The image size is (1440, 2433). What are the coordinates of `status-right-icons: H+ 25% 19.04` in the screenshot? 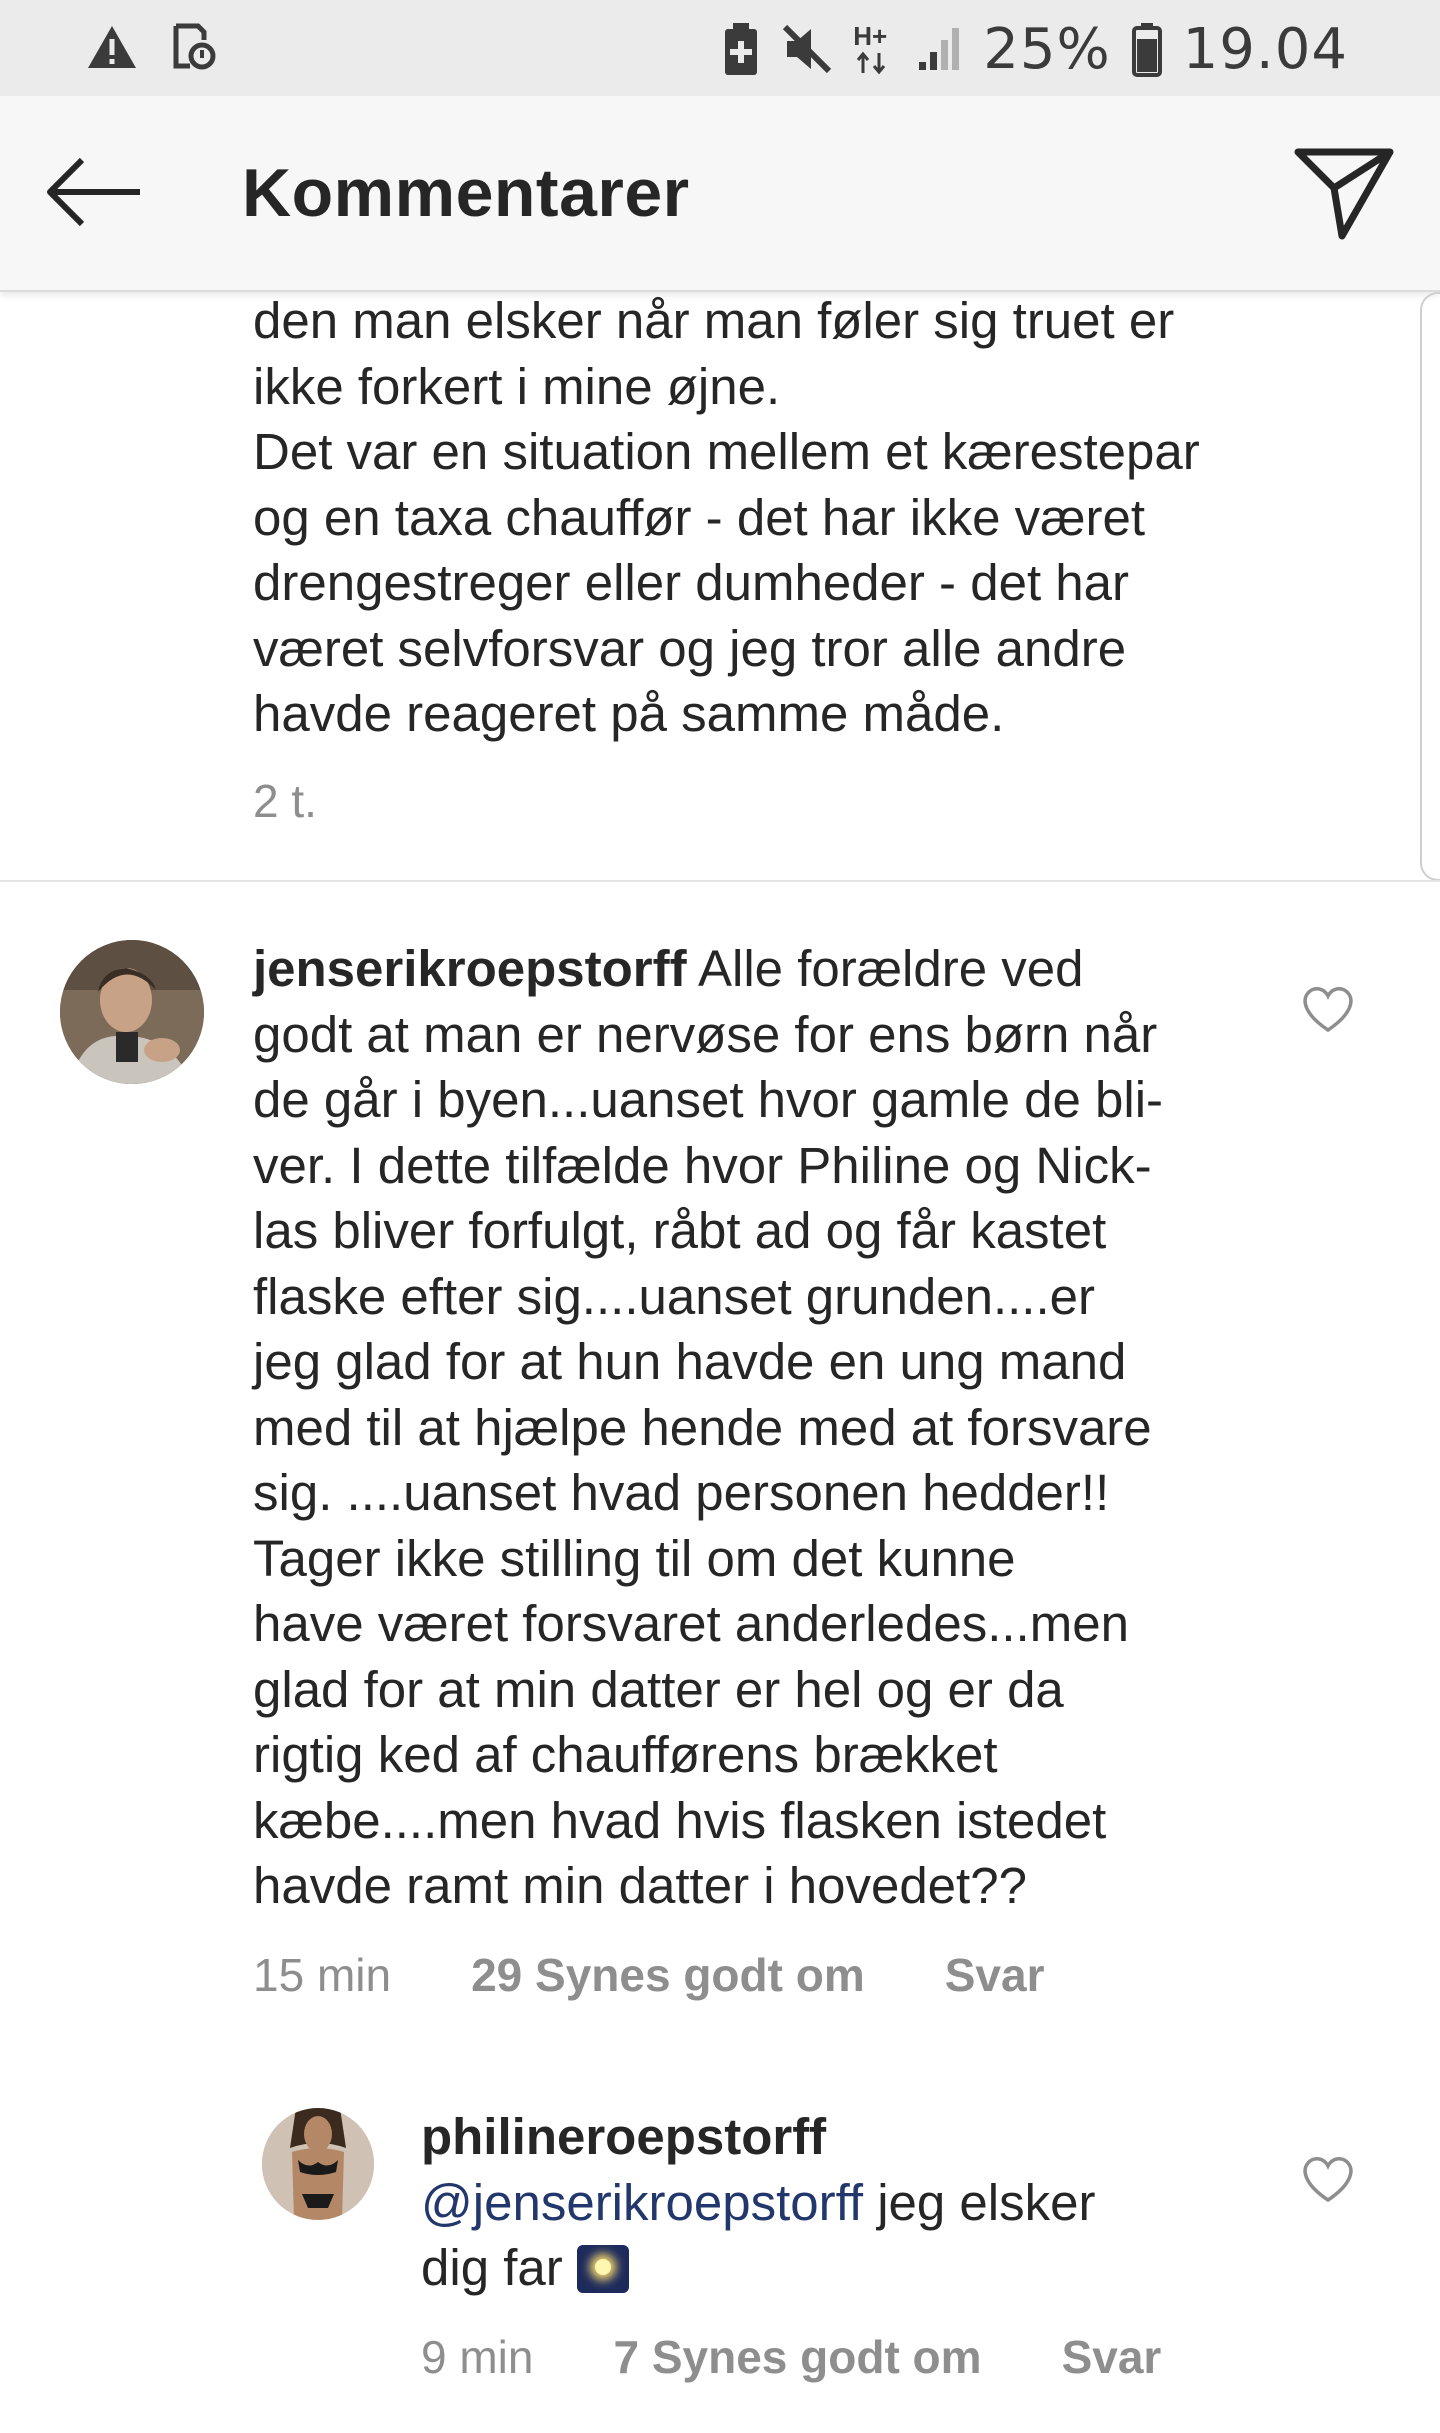 It's located at (1034, 49).